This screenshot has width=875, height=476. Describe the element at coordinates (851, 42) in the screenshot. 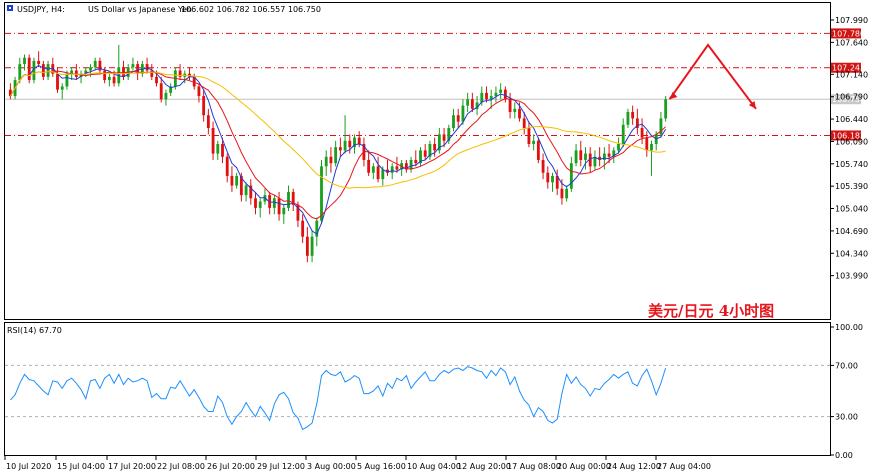

I see `price-tick-label: 107.640` at that location.